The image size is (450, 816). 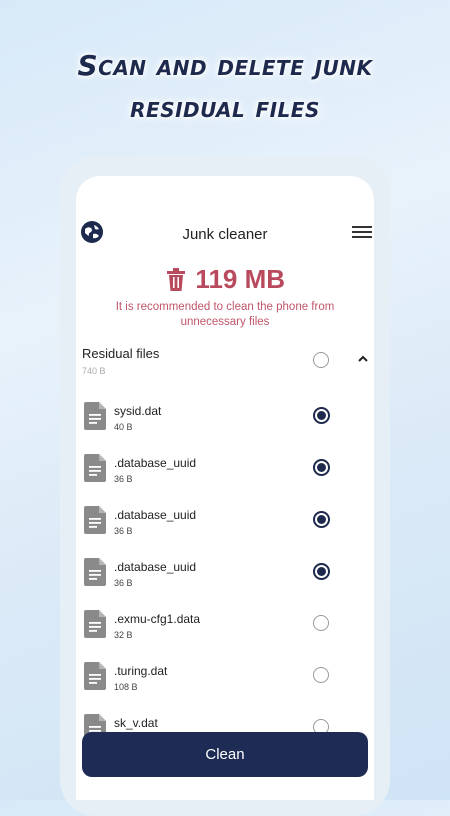 What do you see at coordinates (175, 279) in the screenshot?
I see `trash-icon` at bounding box center [175, 279].